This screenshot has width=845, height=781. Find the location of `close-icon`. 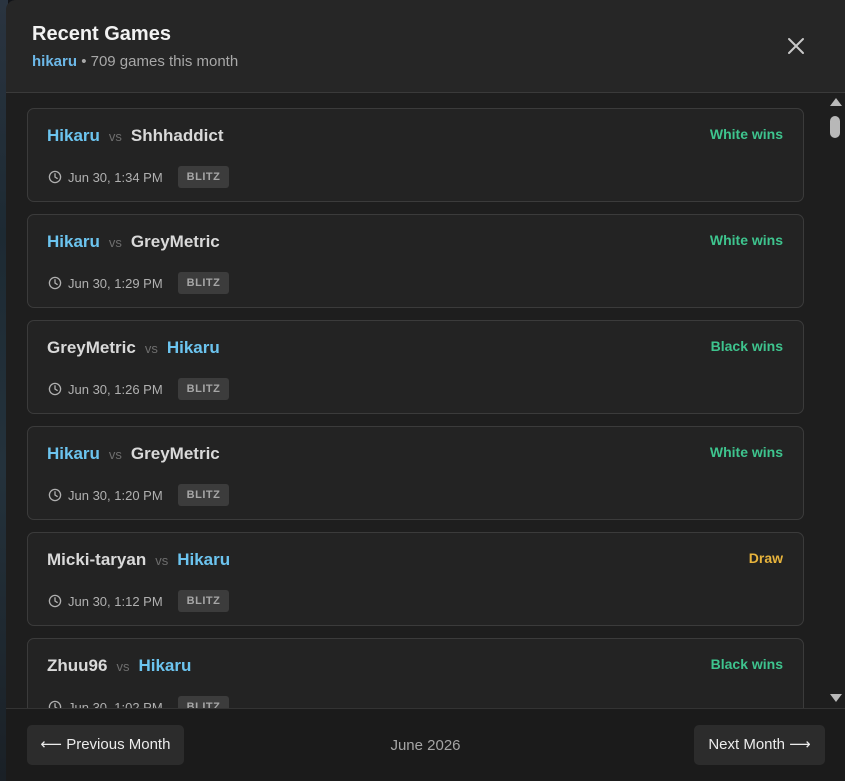

close-icon is located at coordinates (796, 46).